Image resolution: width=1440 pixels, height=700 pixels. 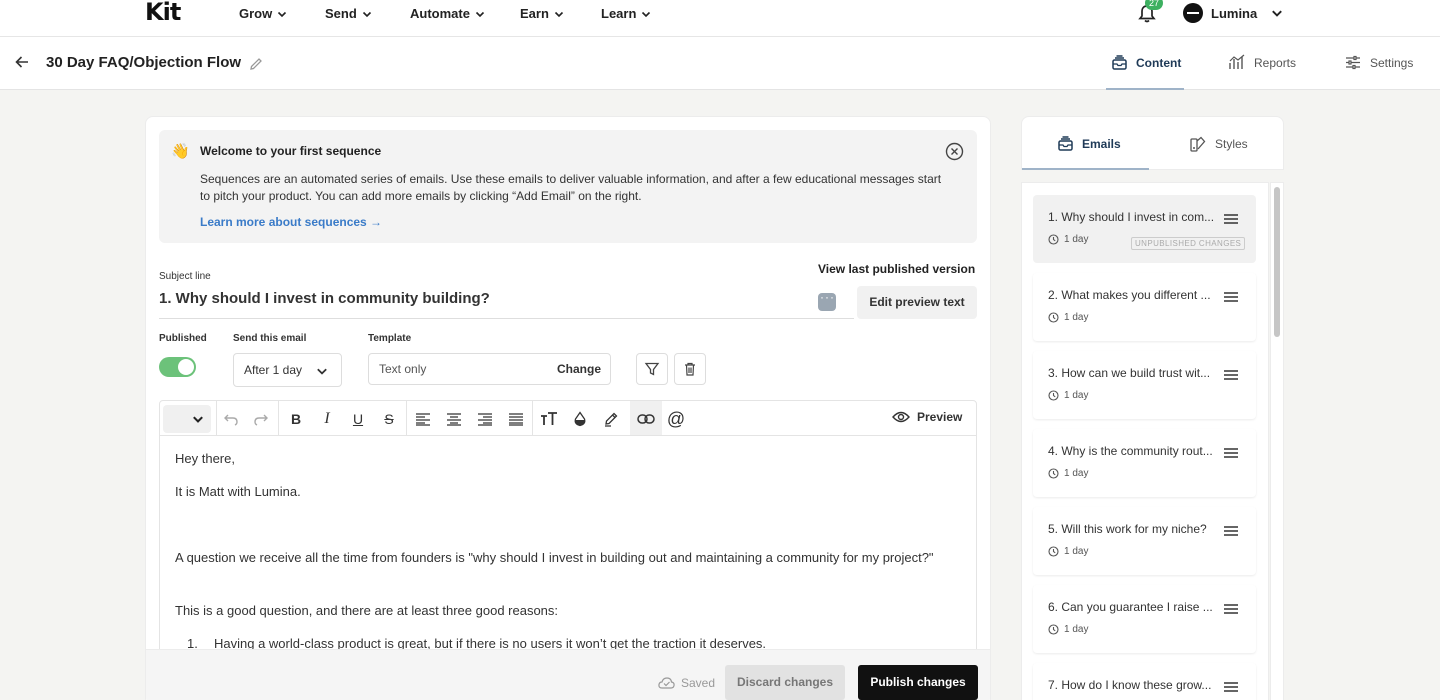 I want to click on mention-button: @, so click(x=676, y=419).